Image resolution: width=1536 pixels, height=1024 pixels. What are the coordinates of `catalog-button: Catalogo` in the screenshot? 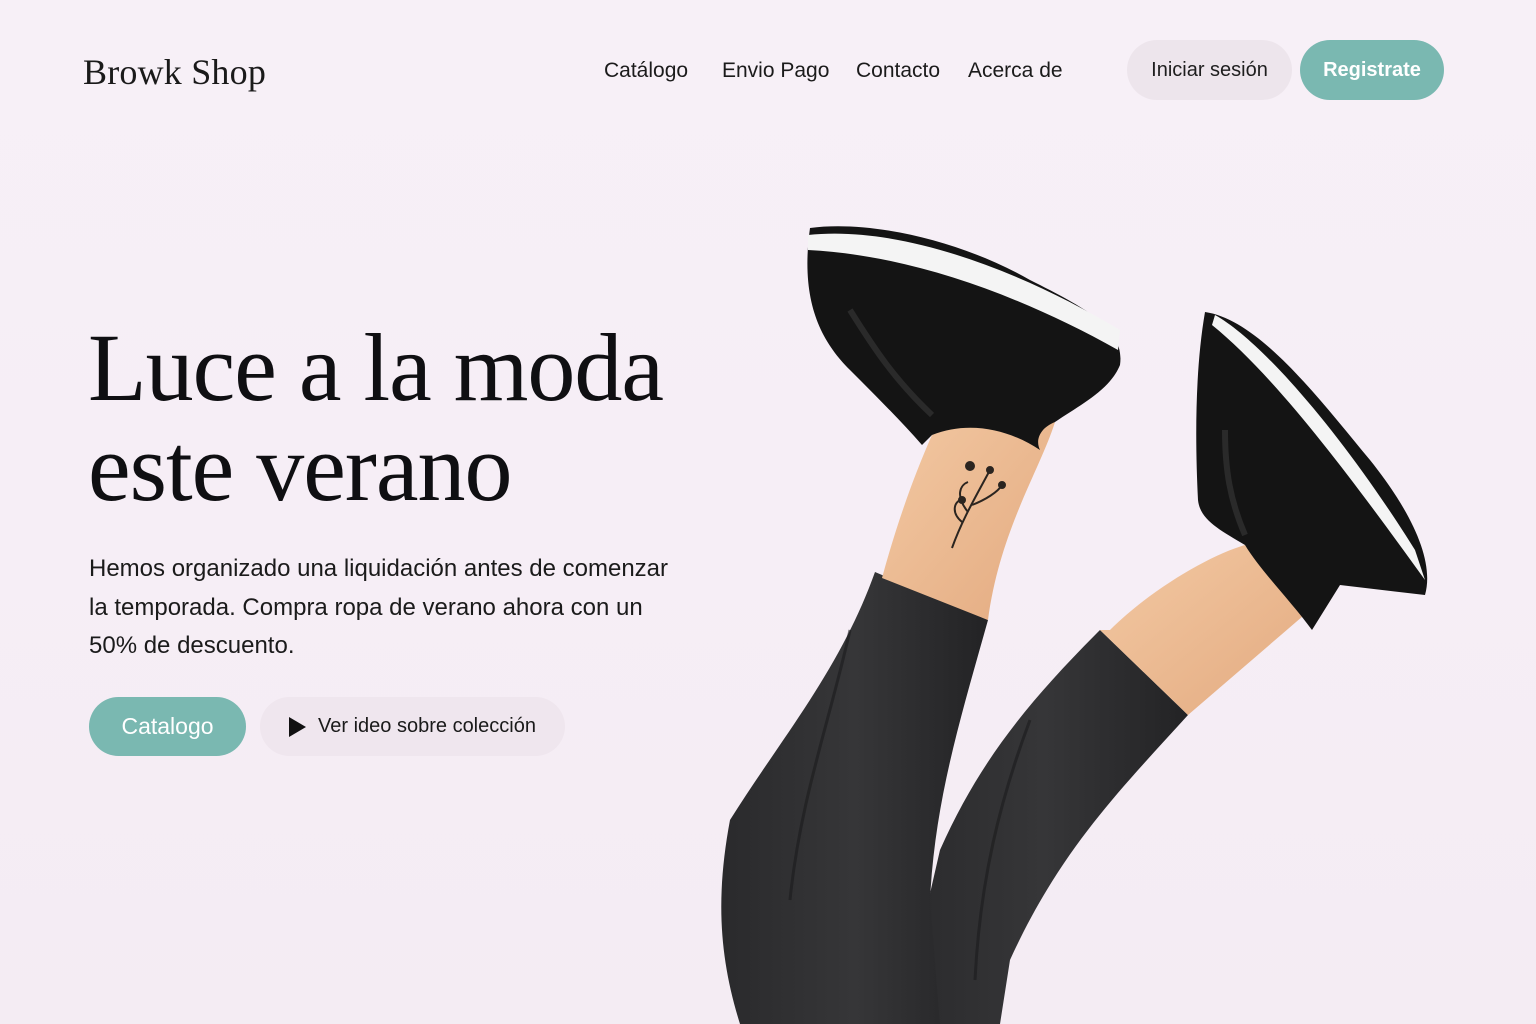 It's located at (167, 726).